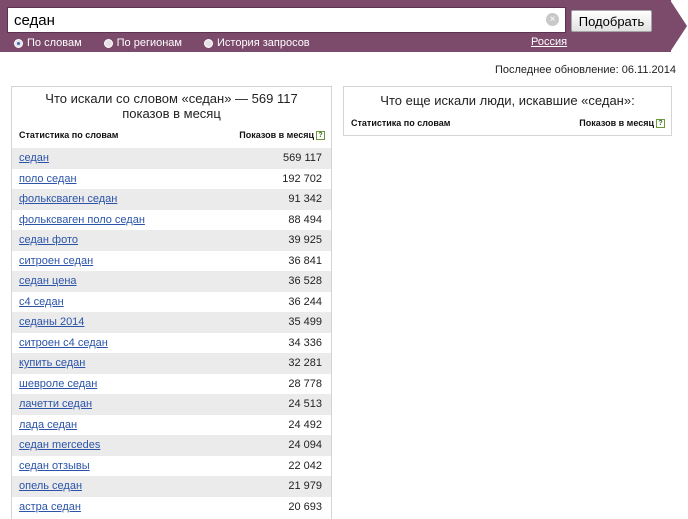 This screenshot has width=688, height=519. Describe the element at coordinates (48, 179) in the screenshot. I see `keyword-link: поло седан` at that location.